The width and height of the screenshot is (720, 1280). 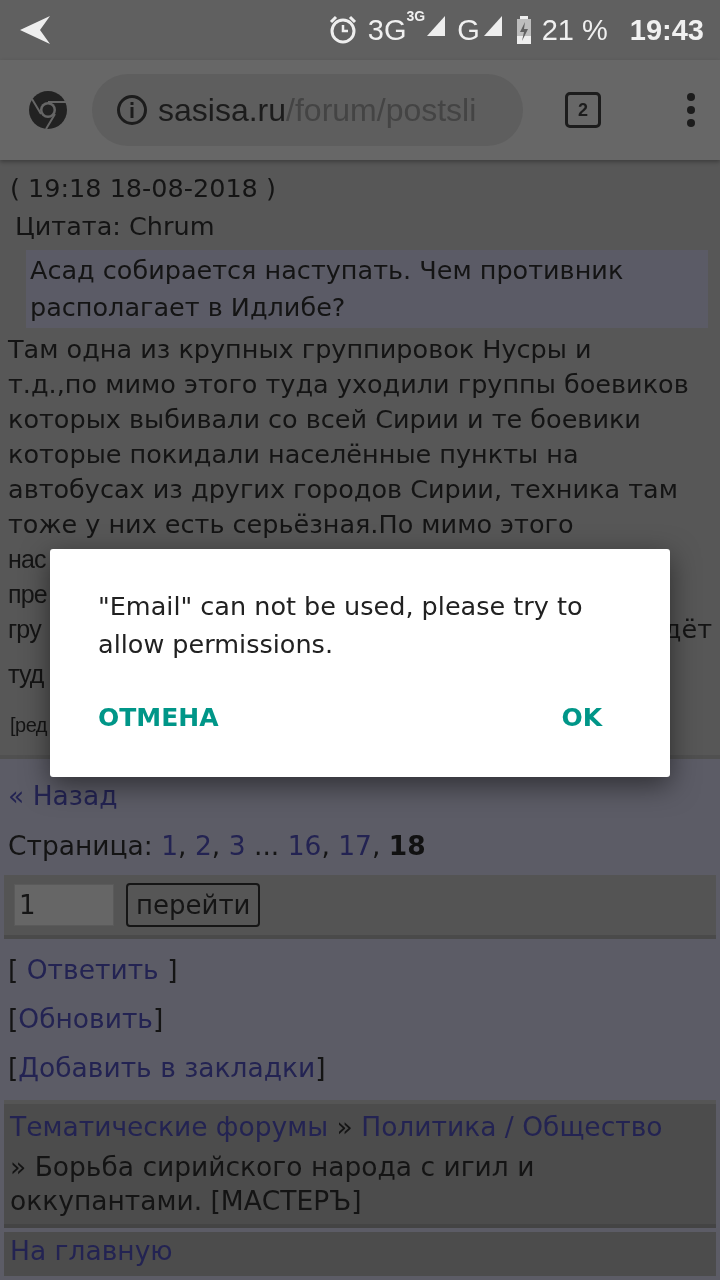 I want to click on alarm-clock-icon, so click(x=342, y=30).